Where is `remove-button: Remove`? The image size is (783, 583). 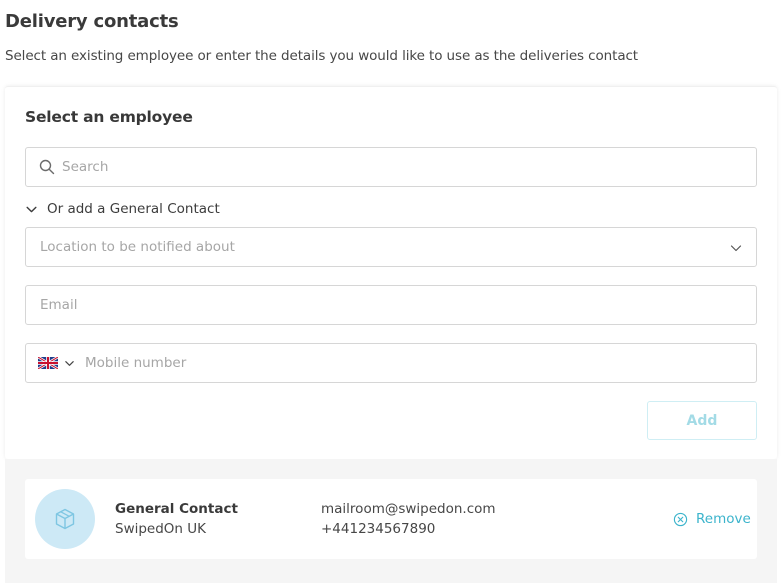
remove-button: Remove is located at coordinates (712, 519).